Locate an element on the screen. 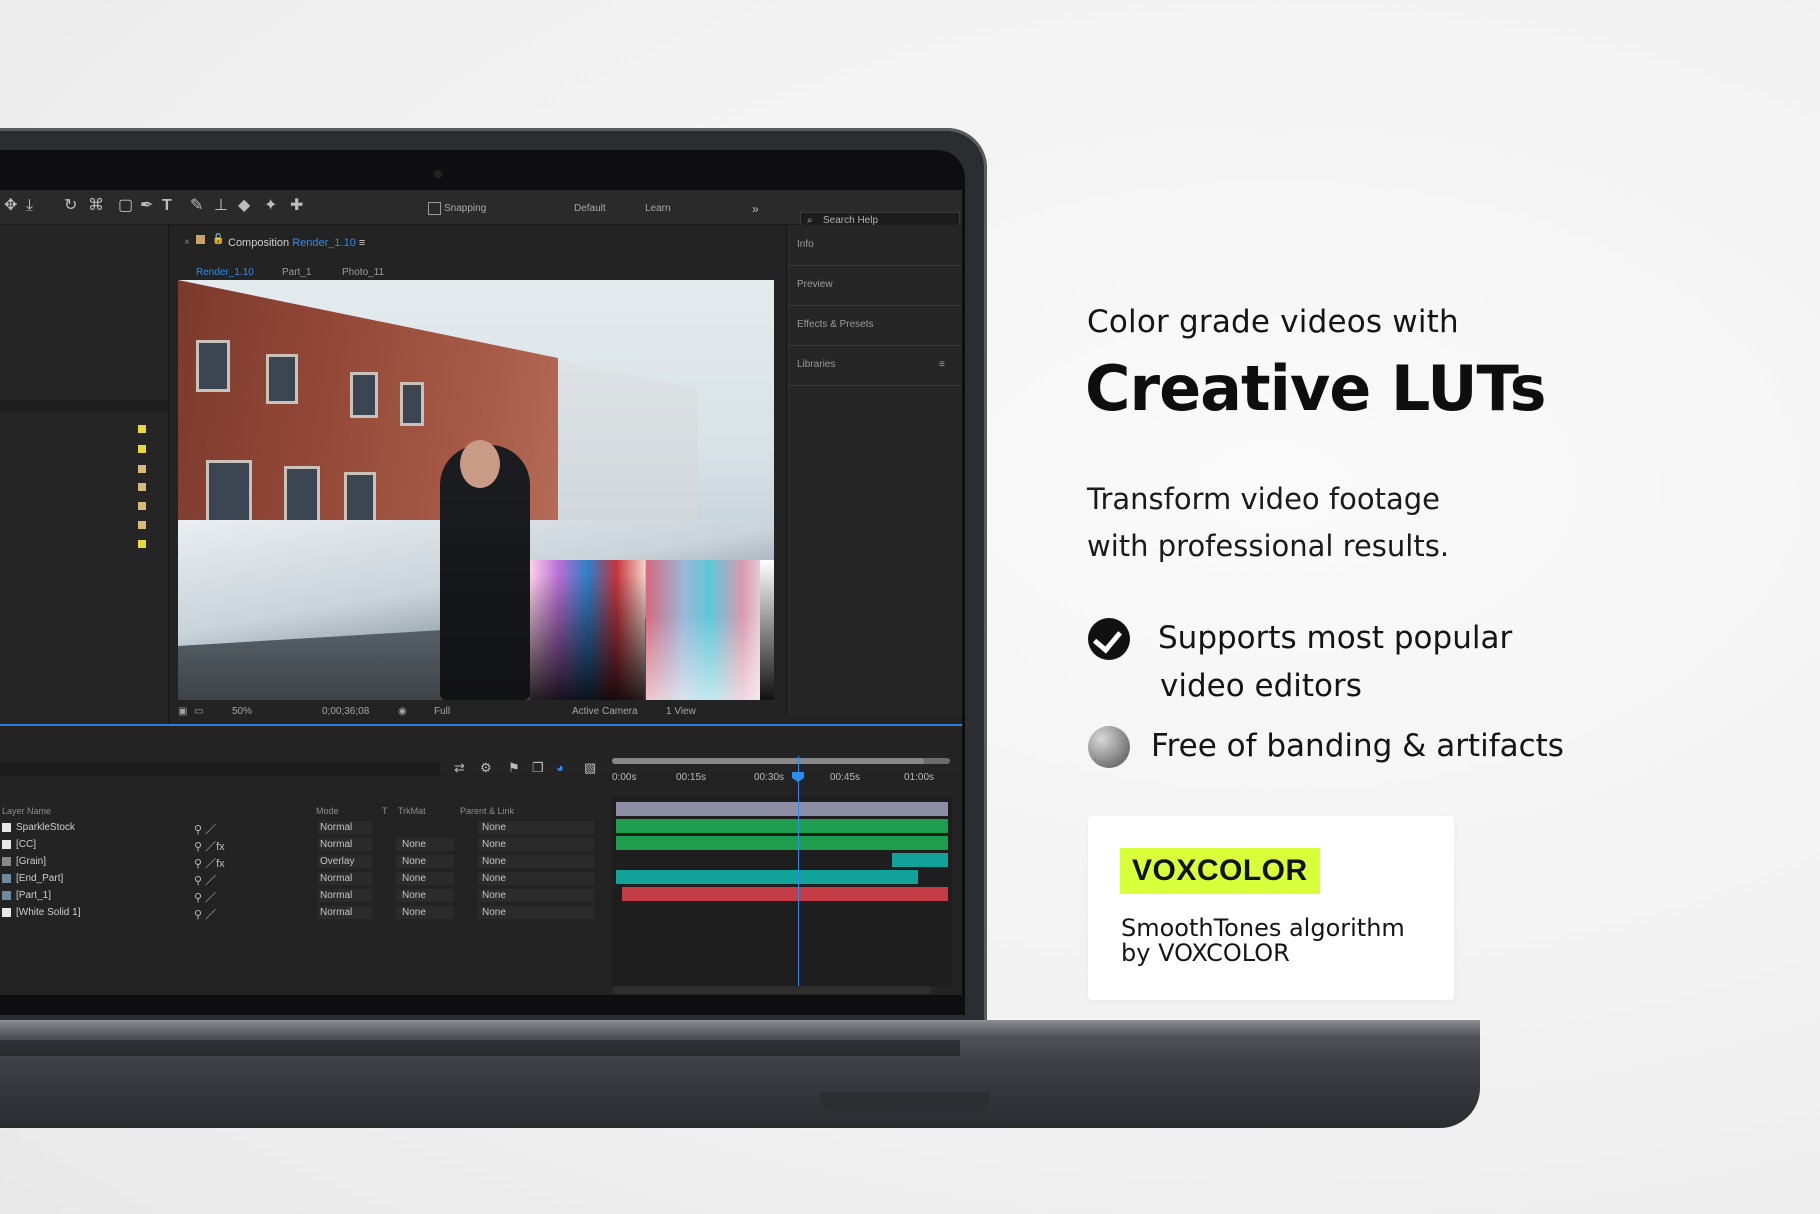  zoom-select: 50% is located at coordinates (242, 711).